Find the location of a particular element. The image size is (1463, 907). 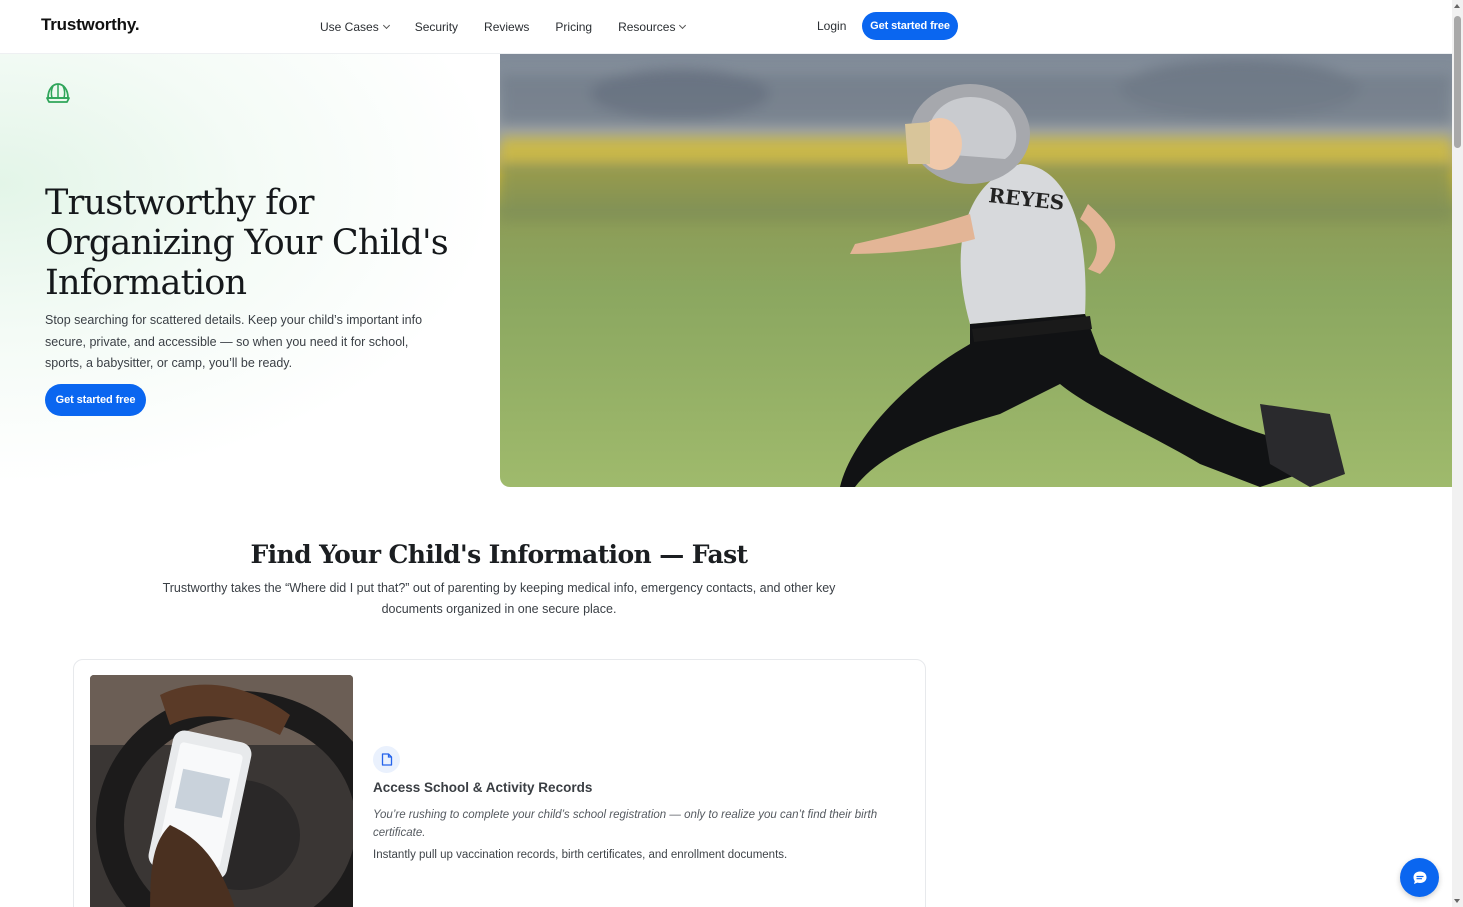

document-icon is located at coordinates (386, 759).